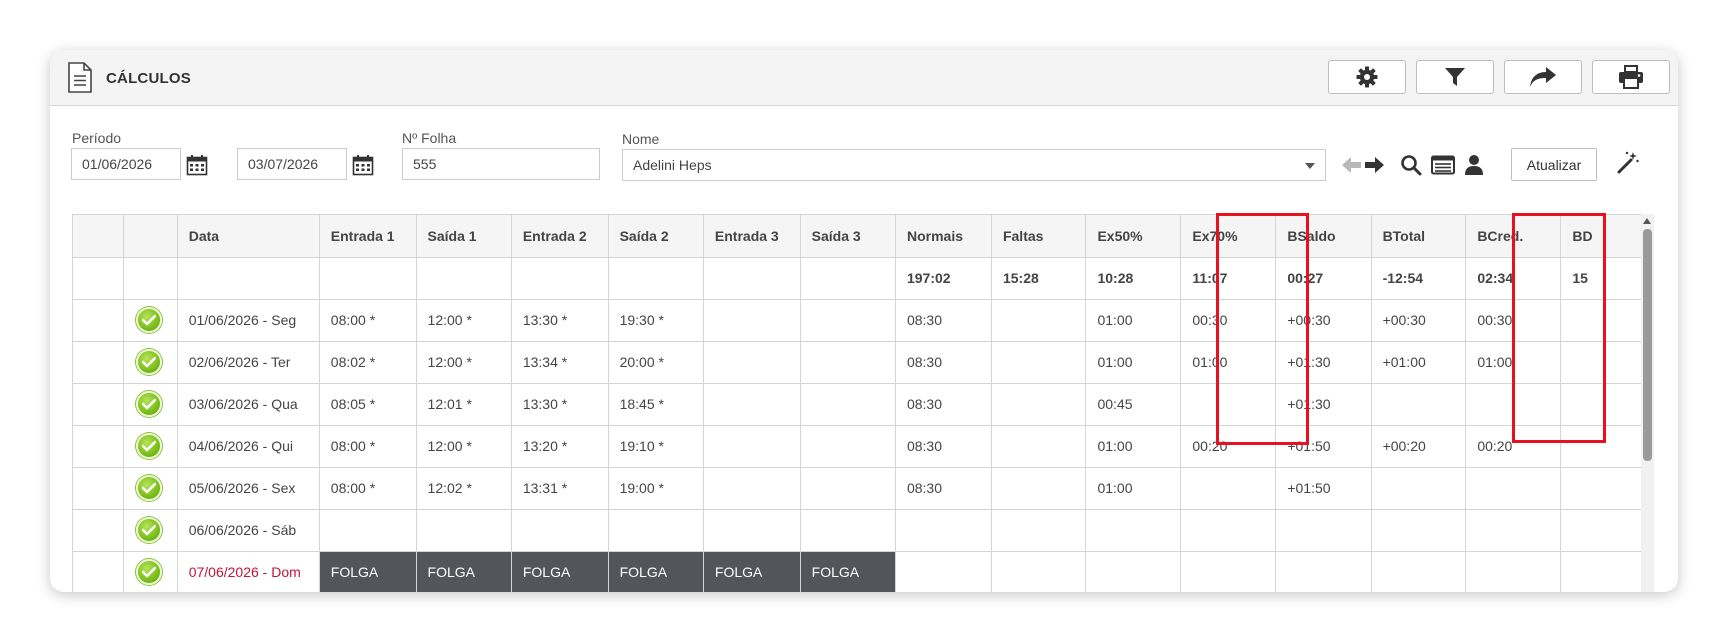  What do you see at coordinates (464, 236) in the screenshot?
I see `column-header: Saída 1` at bounding box center [464, 236].